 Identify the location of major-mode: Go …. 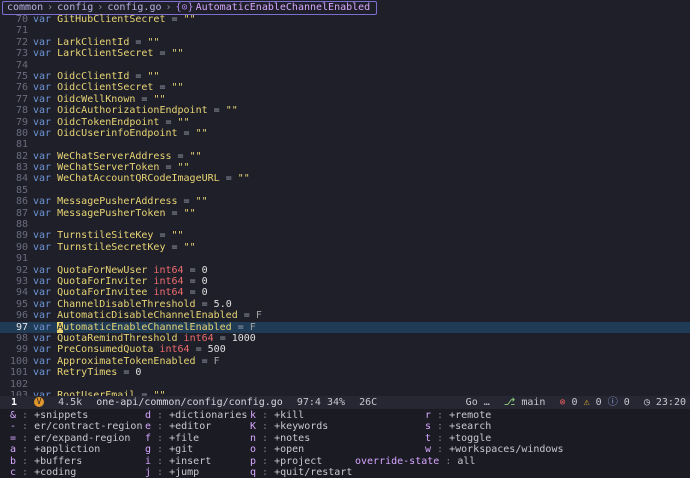
(478, 402).